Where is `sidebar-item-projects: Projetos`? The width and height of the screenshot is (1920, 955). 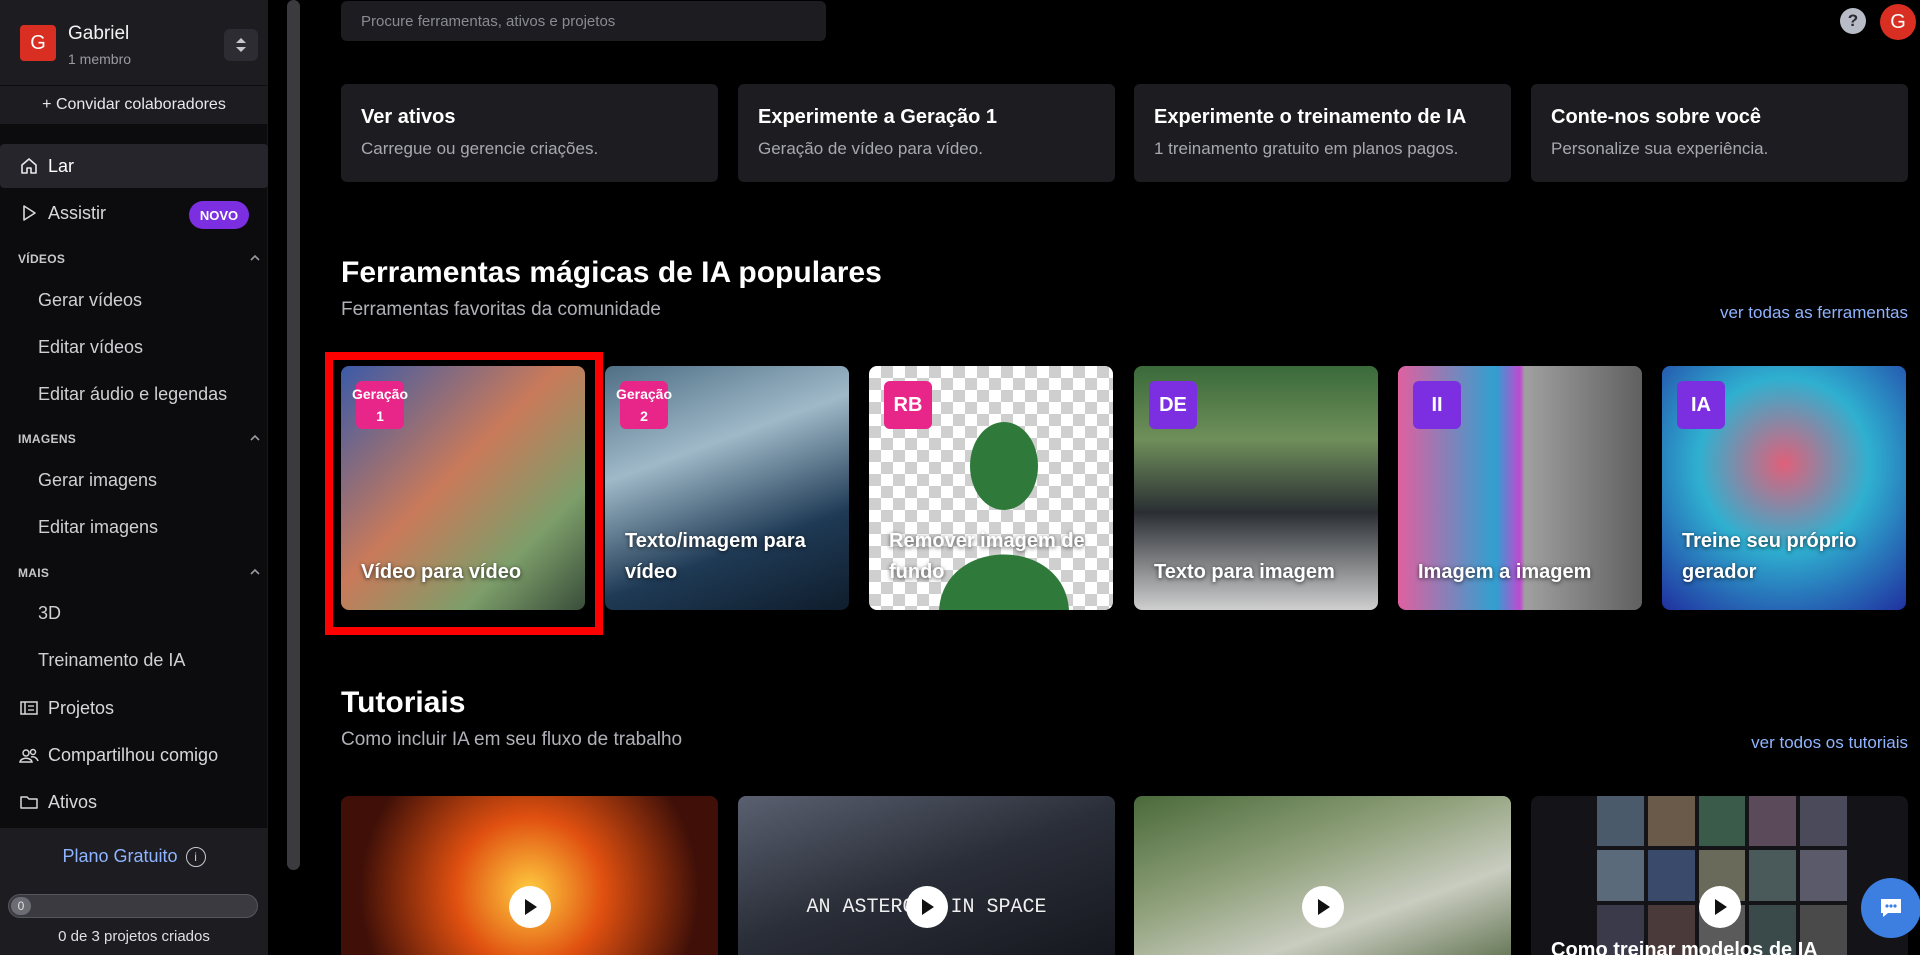 sidebar-item-projects: Projetos is located at coordinates (134, 708).